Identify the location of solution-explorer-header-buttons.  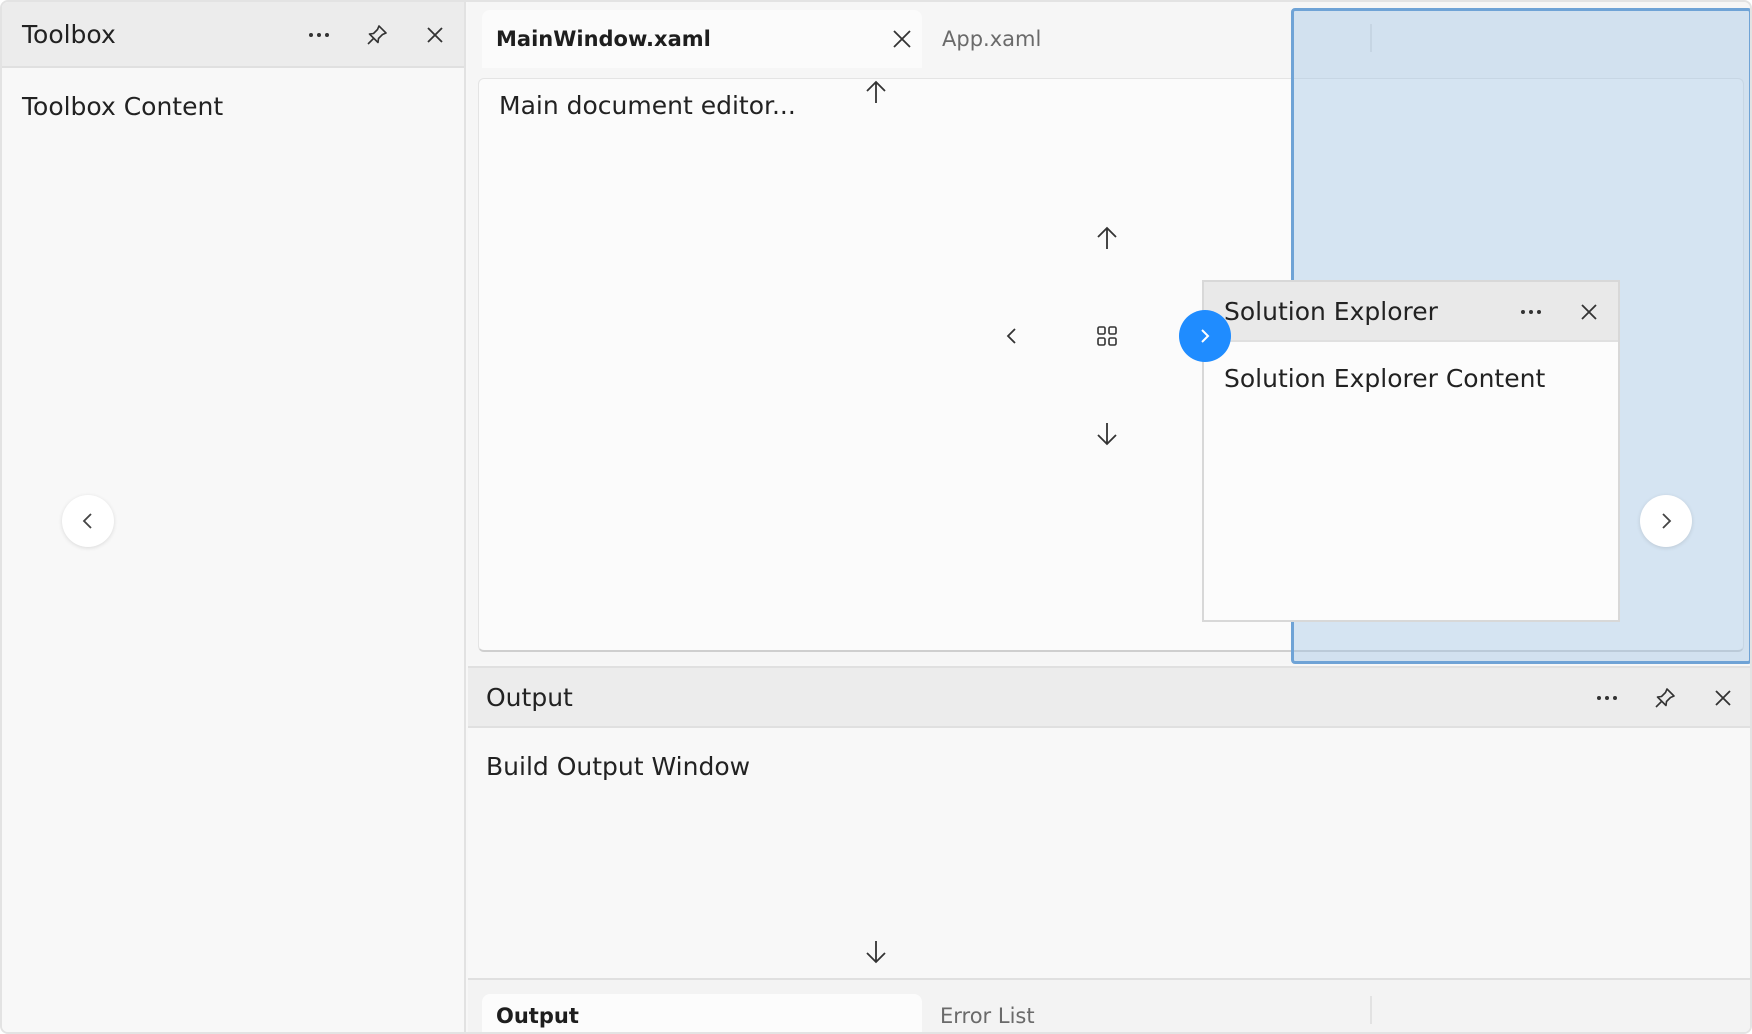
(1560, 312).